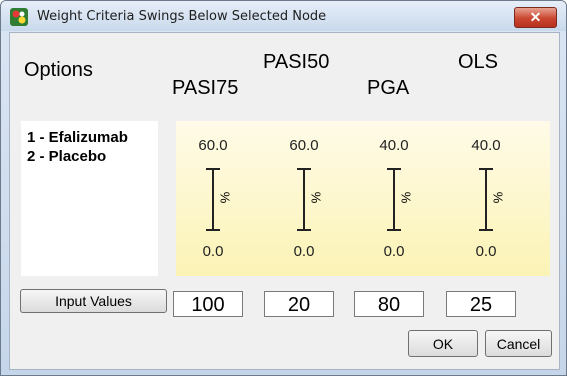 Image resolution: width=567 pixels, height=376 pixels. I want to click on swing-min-pasi75: 0.0, so click(213, 251).